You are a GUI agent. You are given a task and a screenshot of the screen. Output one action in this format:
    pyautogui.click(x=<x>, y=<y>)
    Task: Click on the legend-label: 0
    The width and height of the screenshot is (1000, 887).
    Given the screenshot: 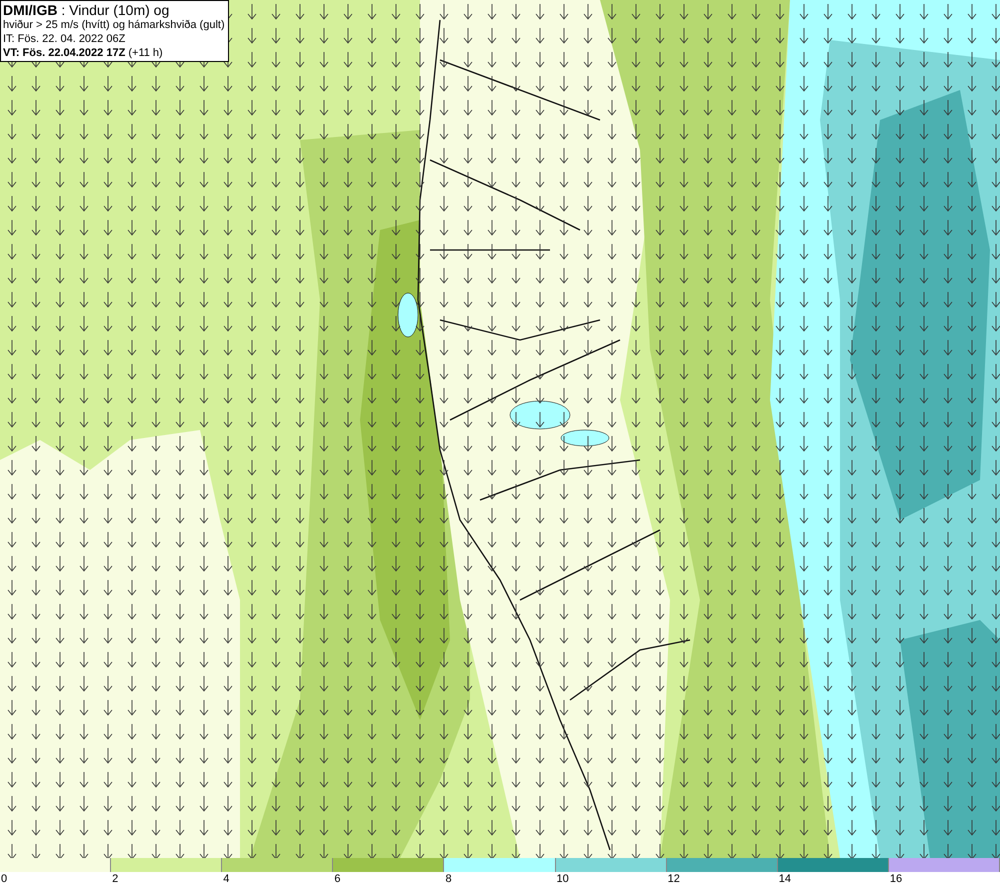 What is the action you would take?
    pyautogui.click(x=4, y=879)
    